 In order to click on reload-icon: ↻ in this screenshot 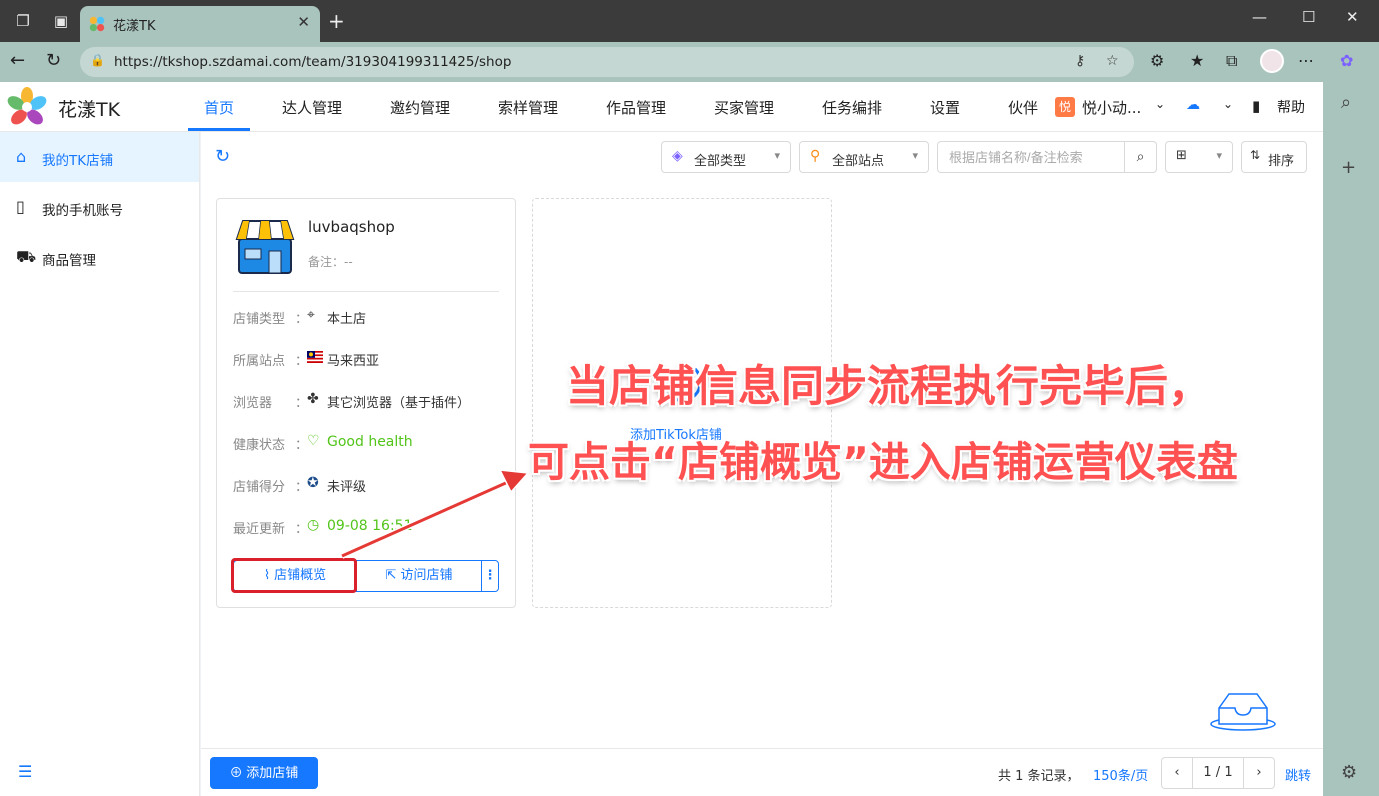, I will do `click(53, 60)`.